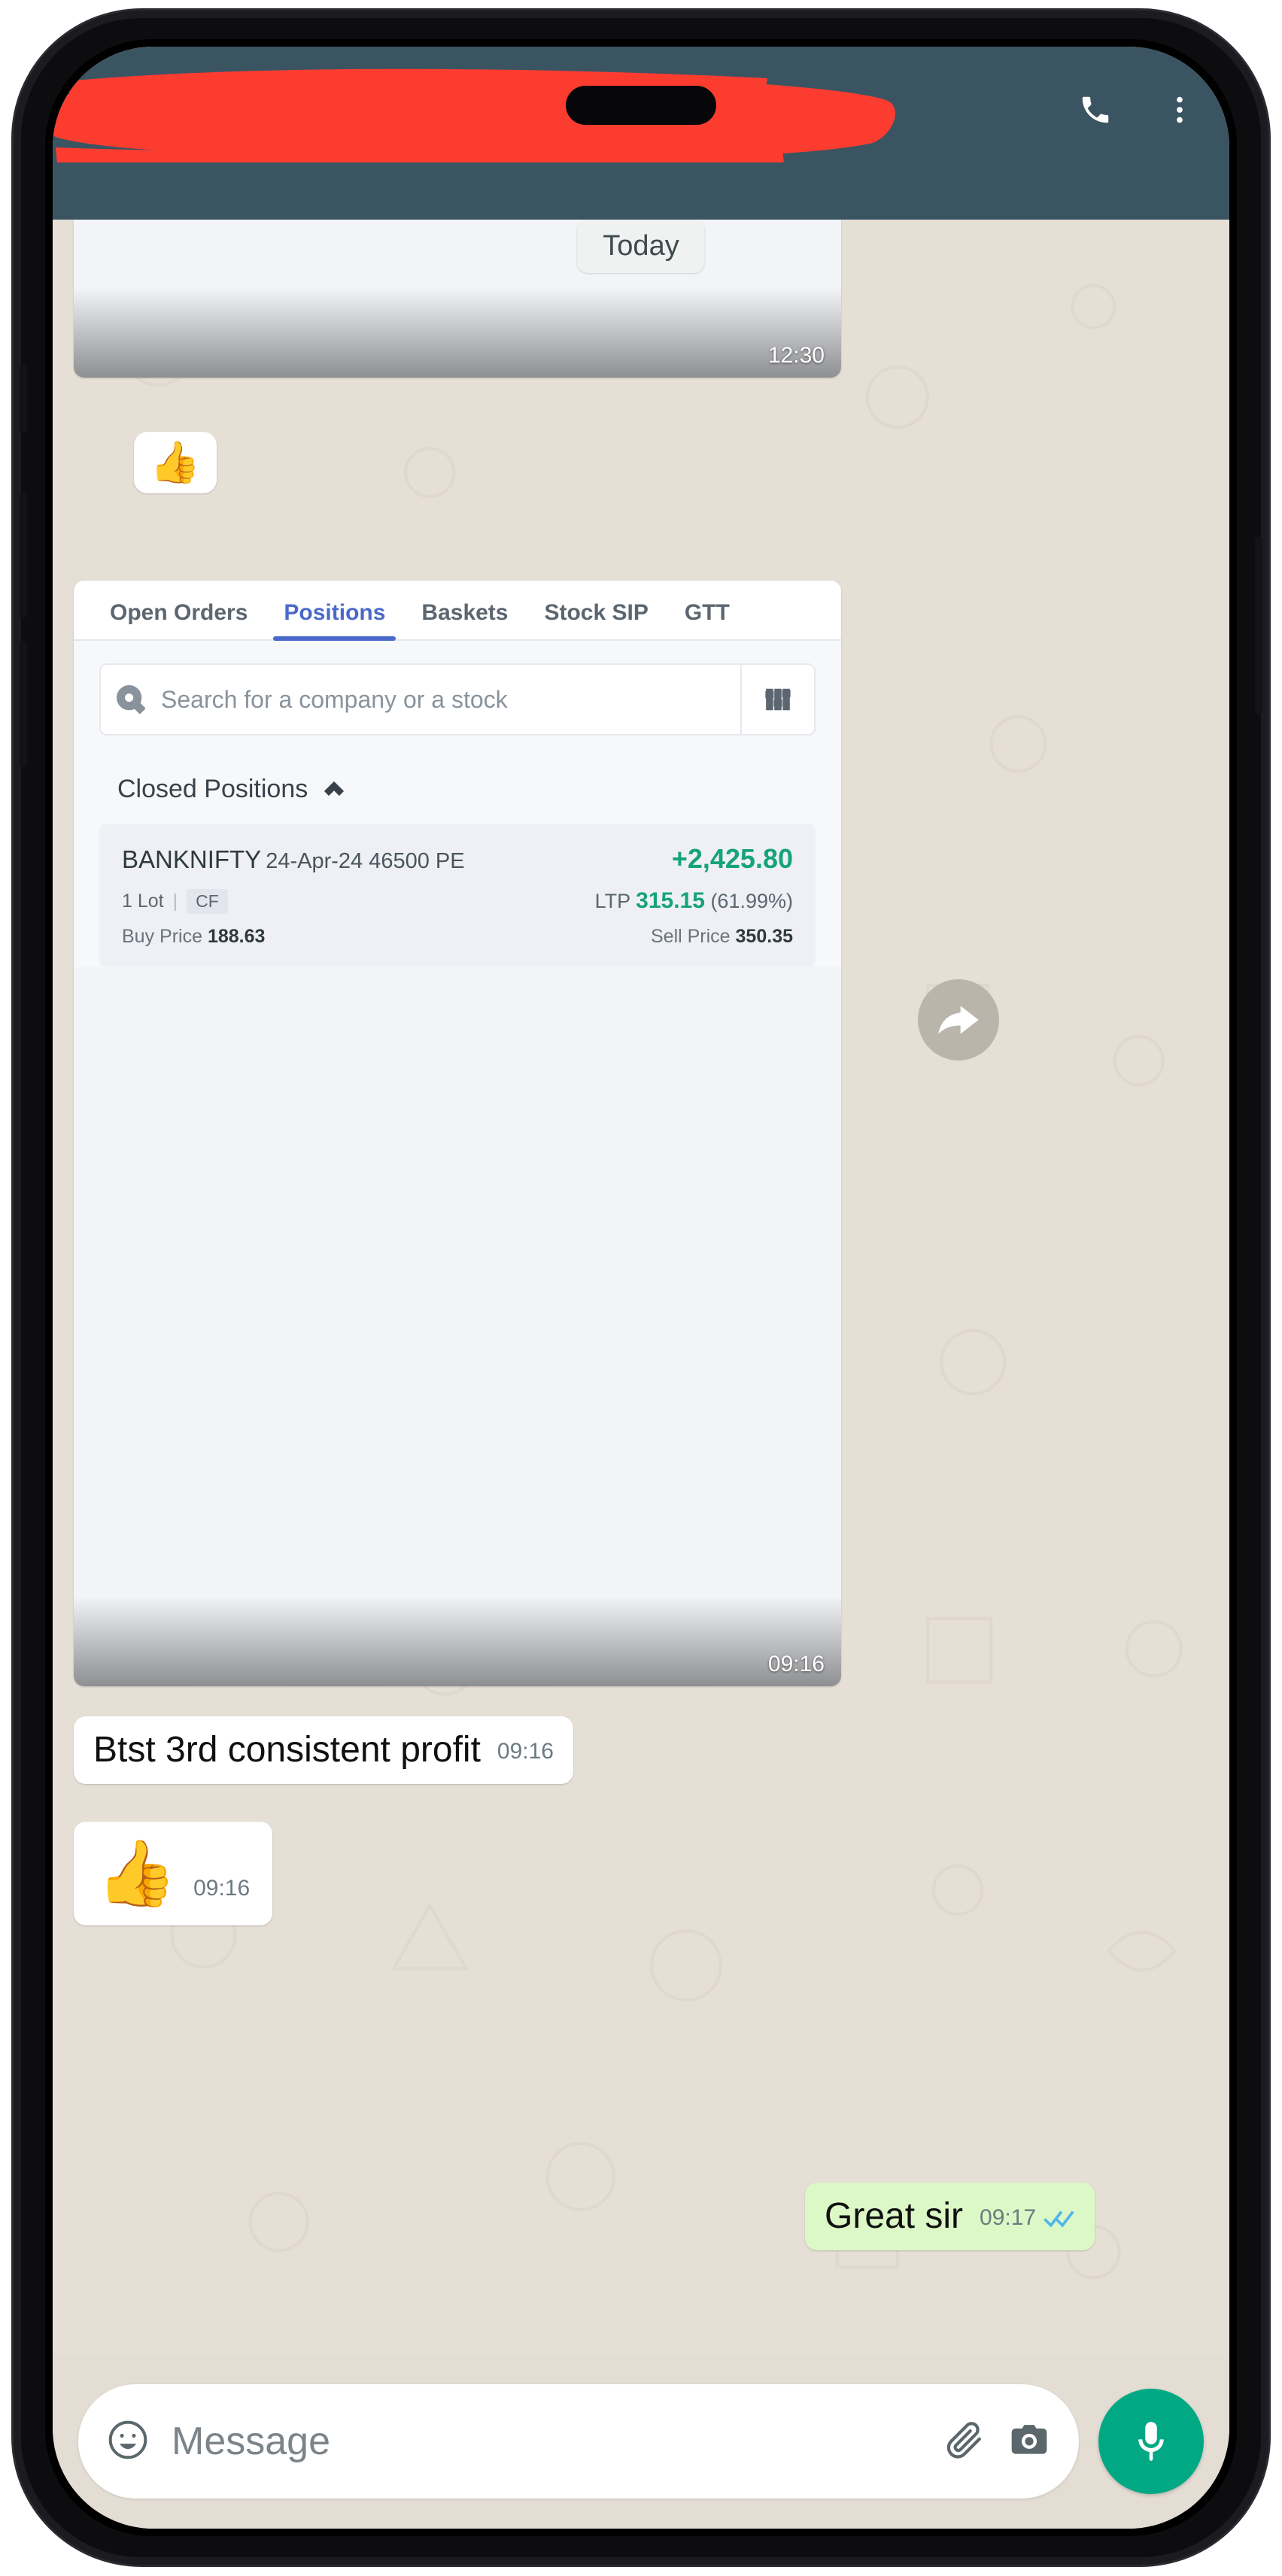  I want to click on position-expiry: 24-Apr-24 46500 PE, so click(365, 861).